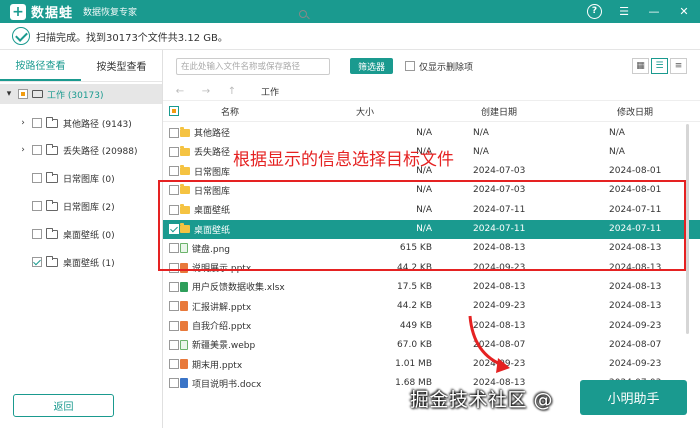  What do you see at coordinates (232, 91) in the screenshot?
I see `up-arrow-icon: ↑` at bounding box center [232, 91].